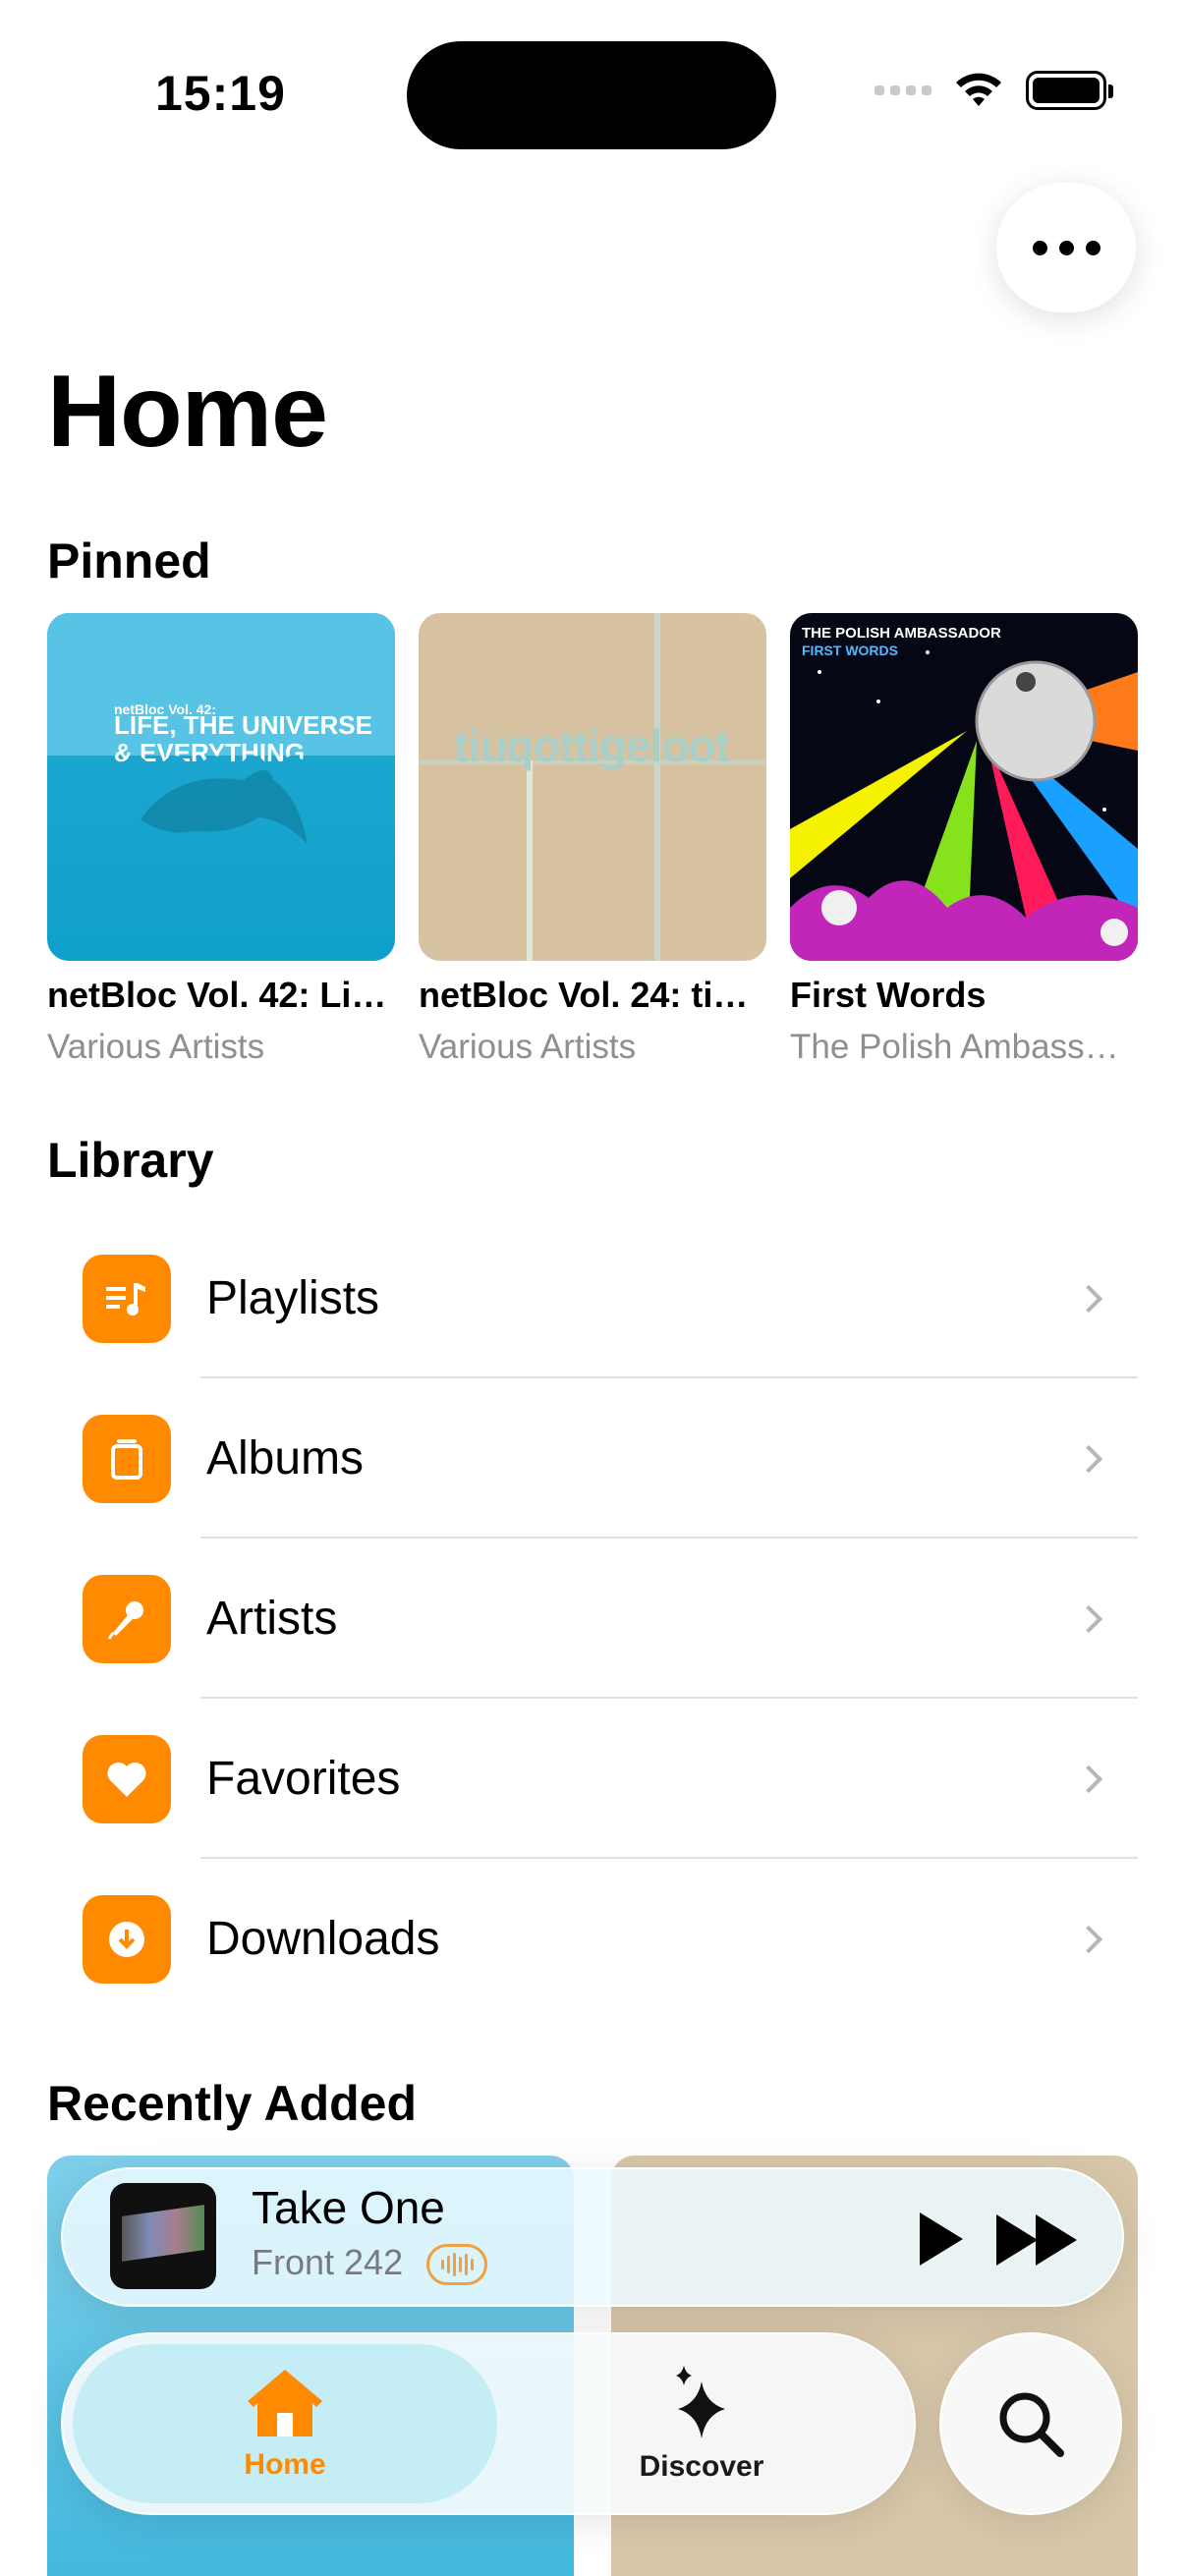 The width and height of the screenshot is (1185, 2576). I want to click on page-title: Home, so click(187, 412).